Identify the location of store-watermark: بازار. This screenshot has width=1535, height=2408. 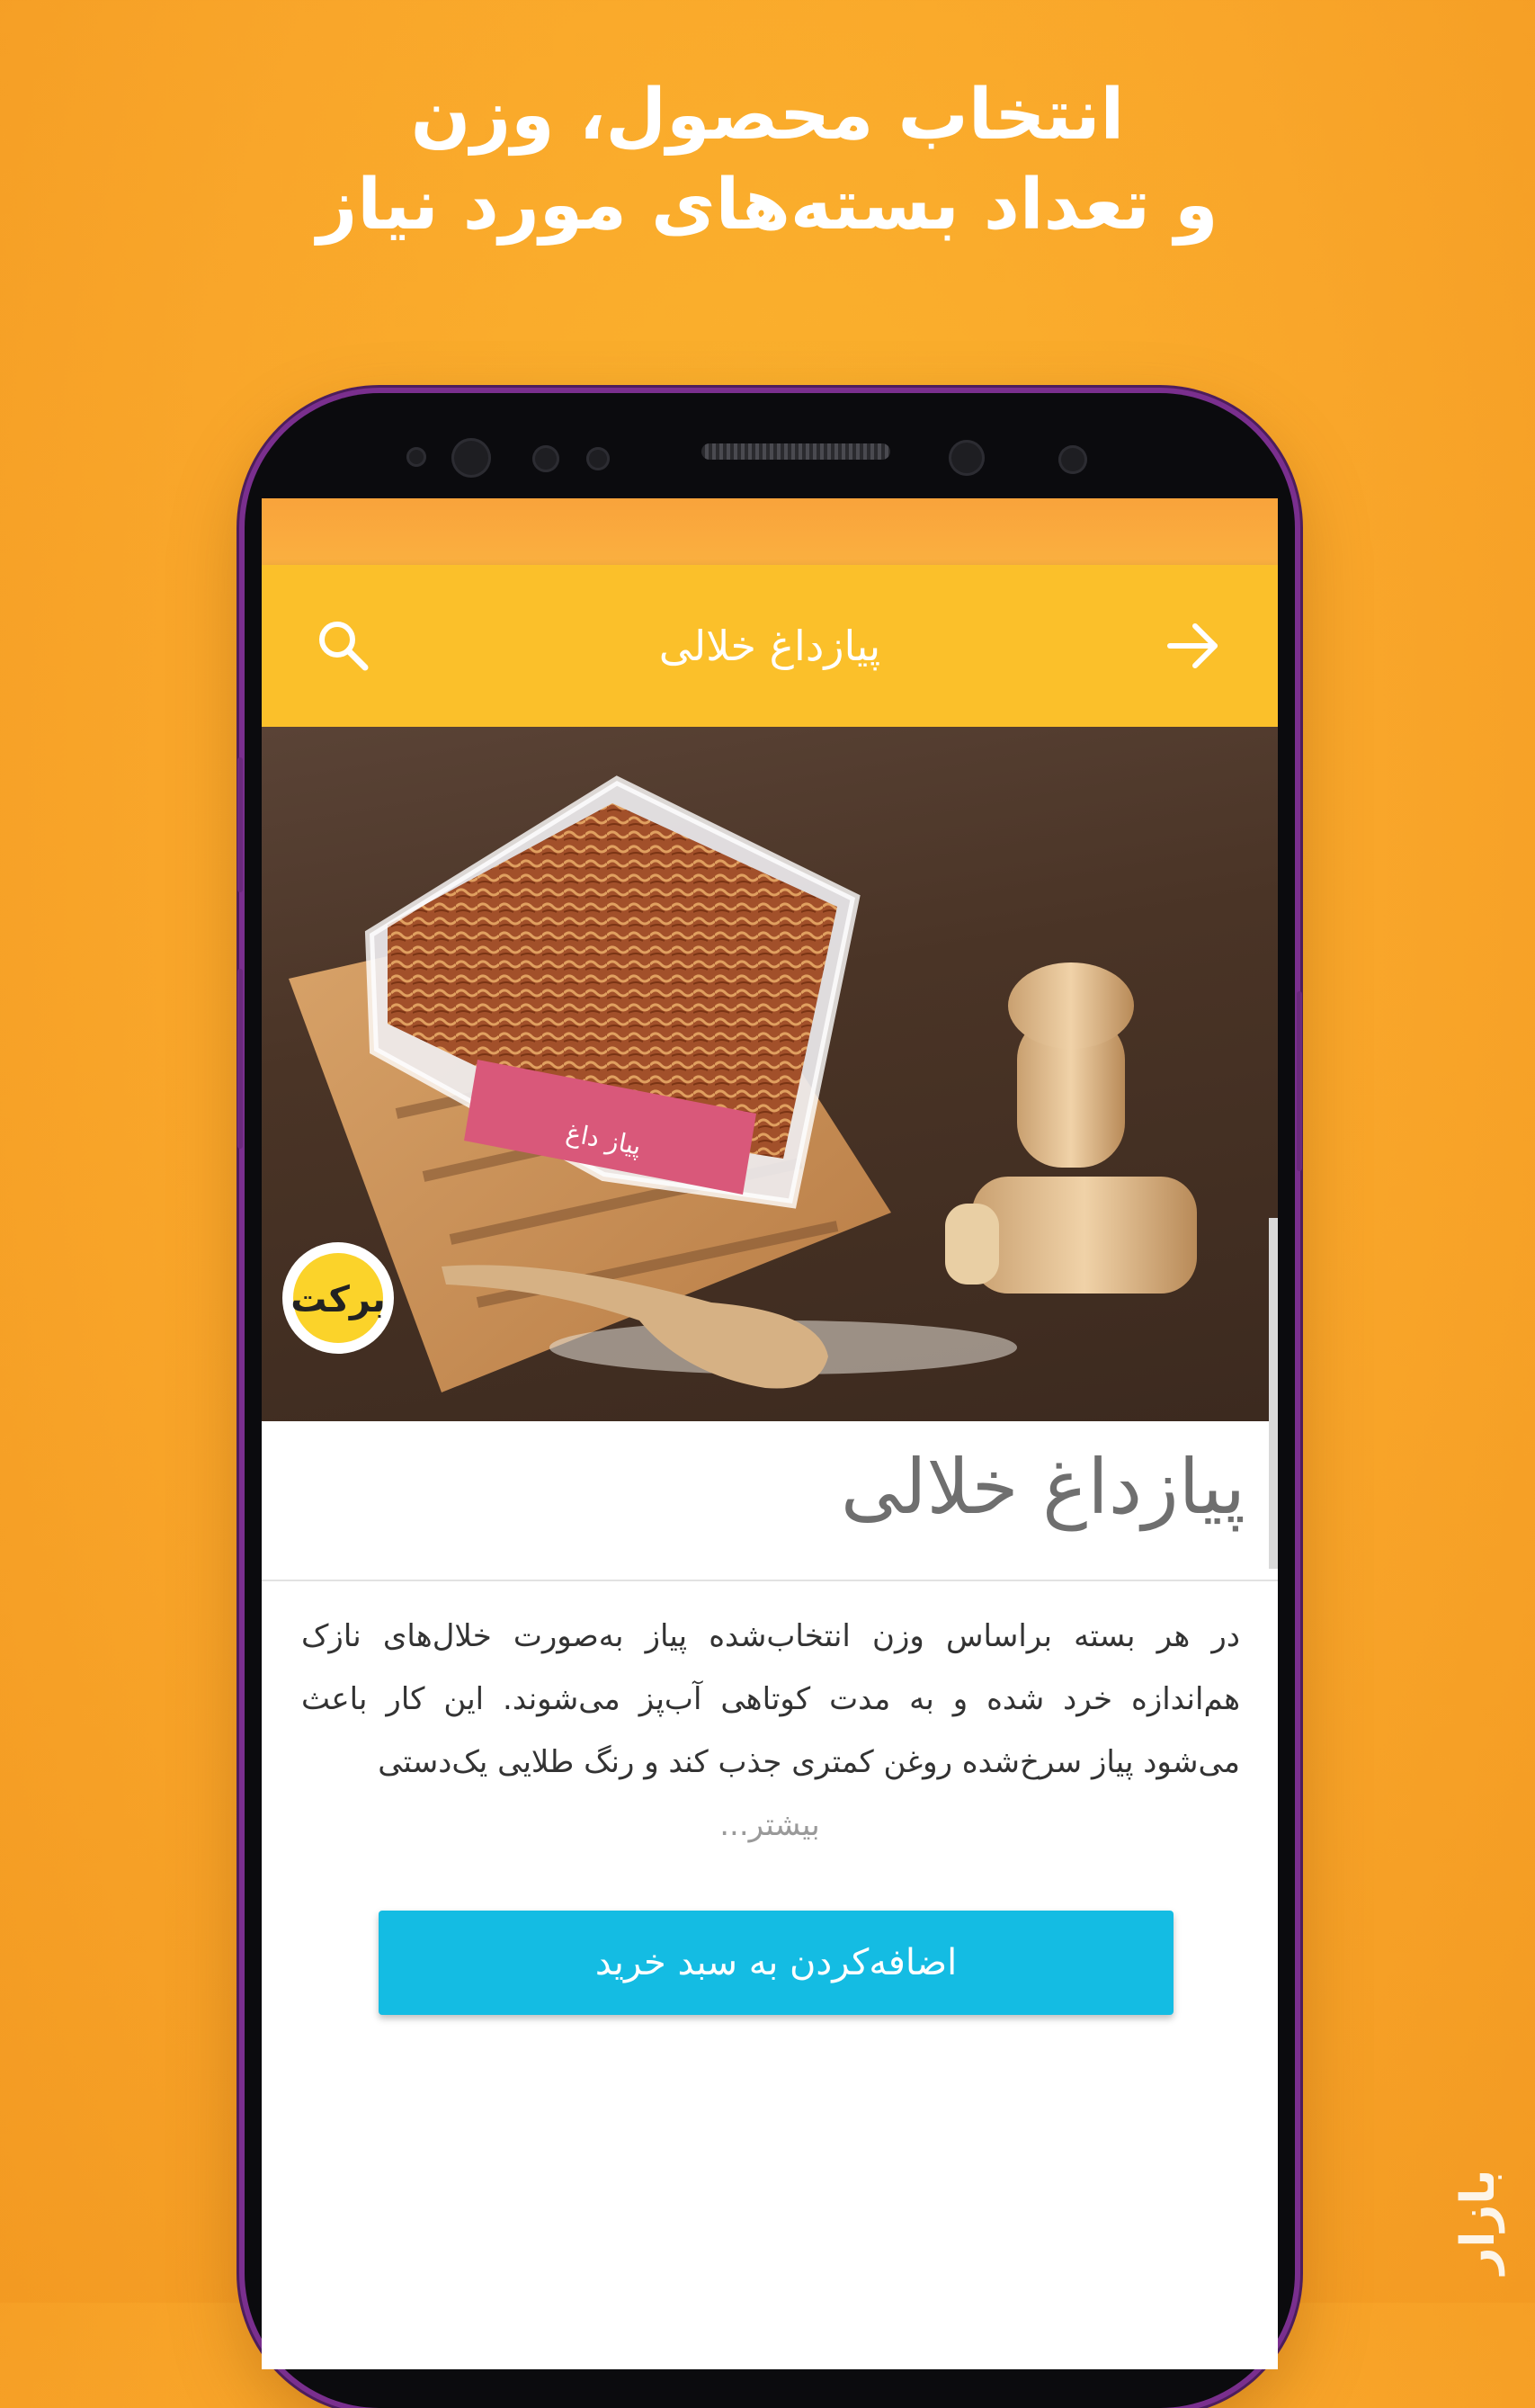
(1478, 2224).